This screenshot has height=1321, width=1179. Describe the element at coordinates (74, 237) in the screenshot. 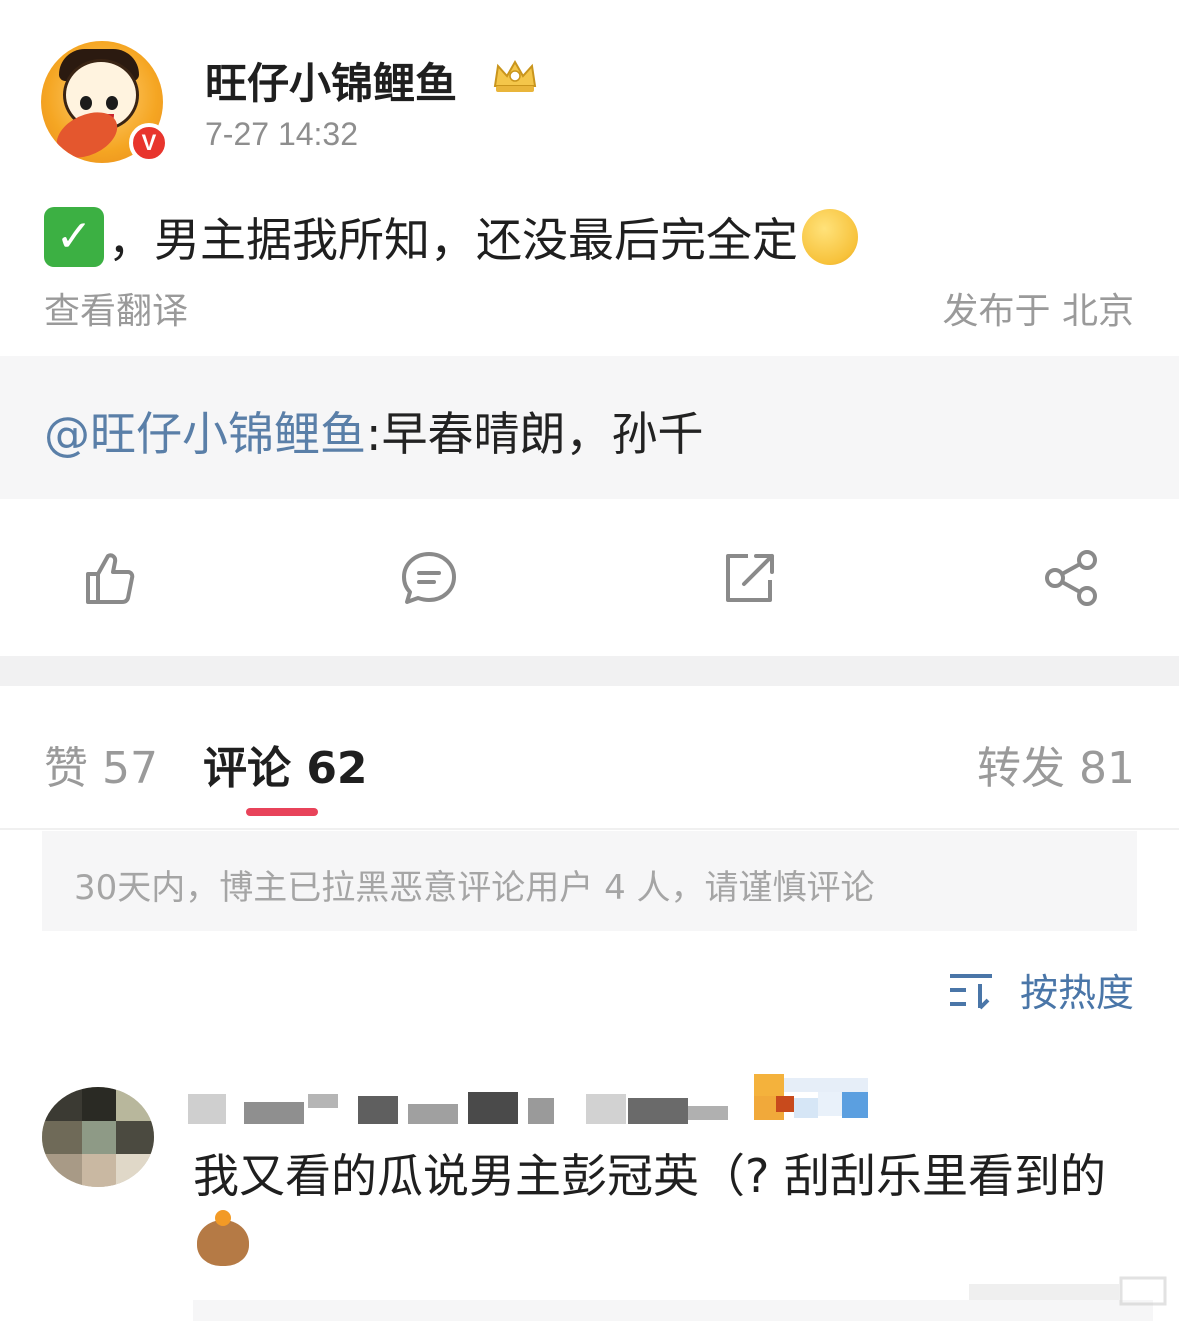

I see `check-mark-icon: ✓` at that location.